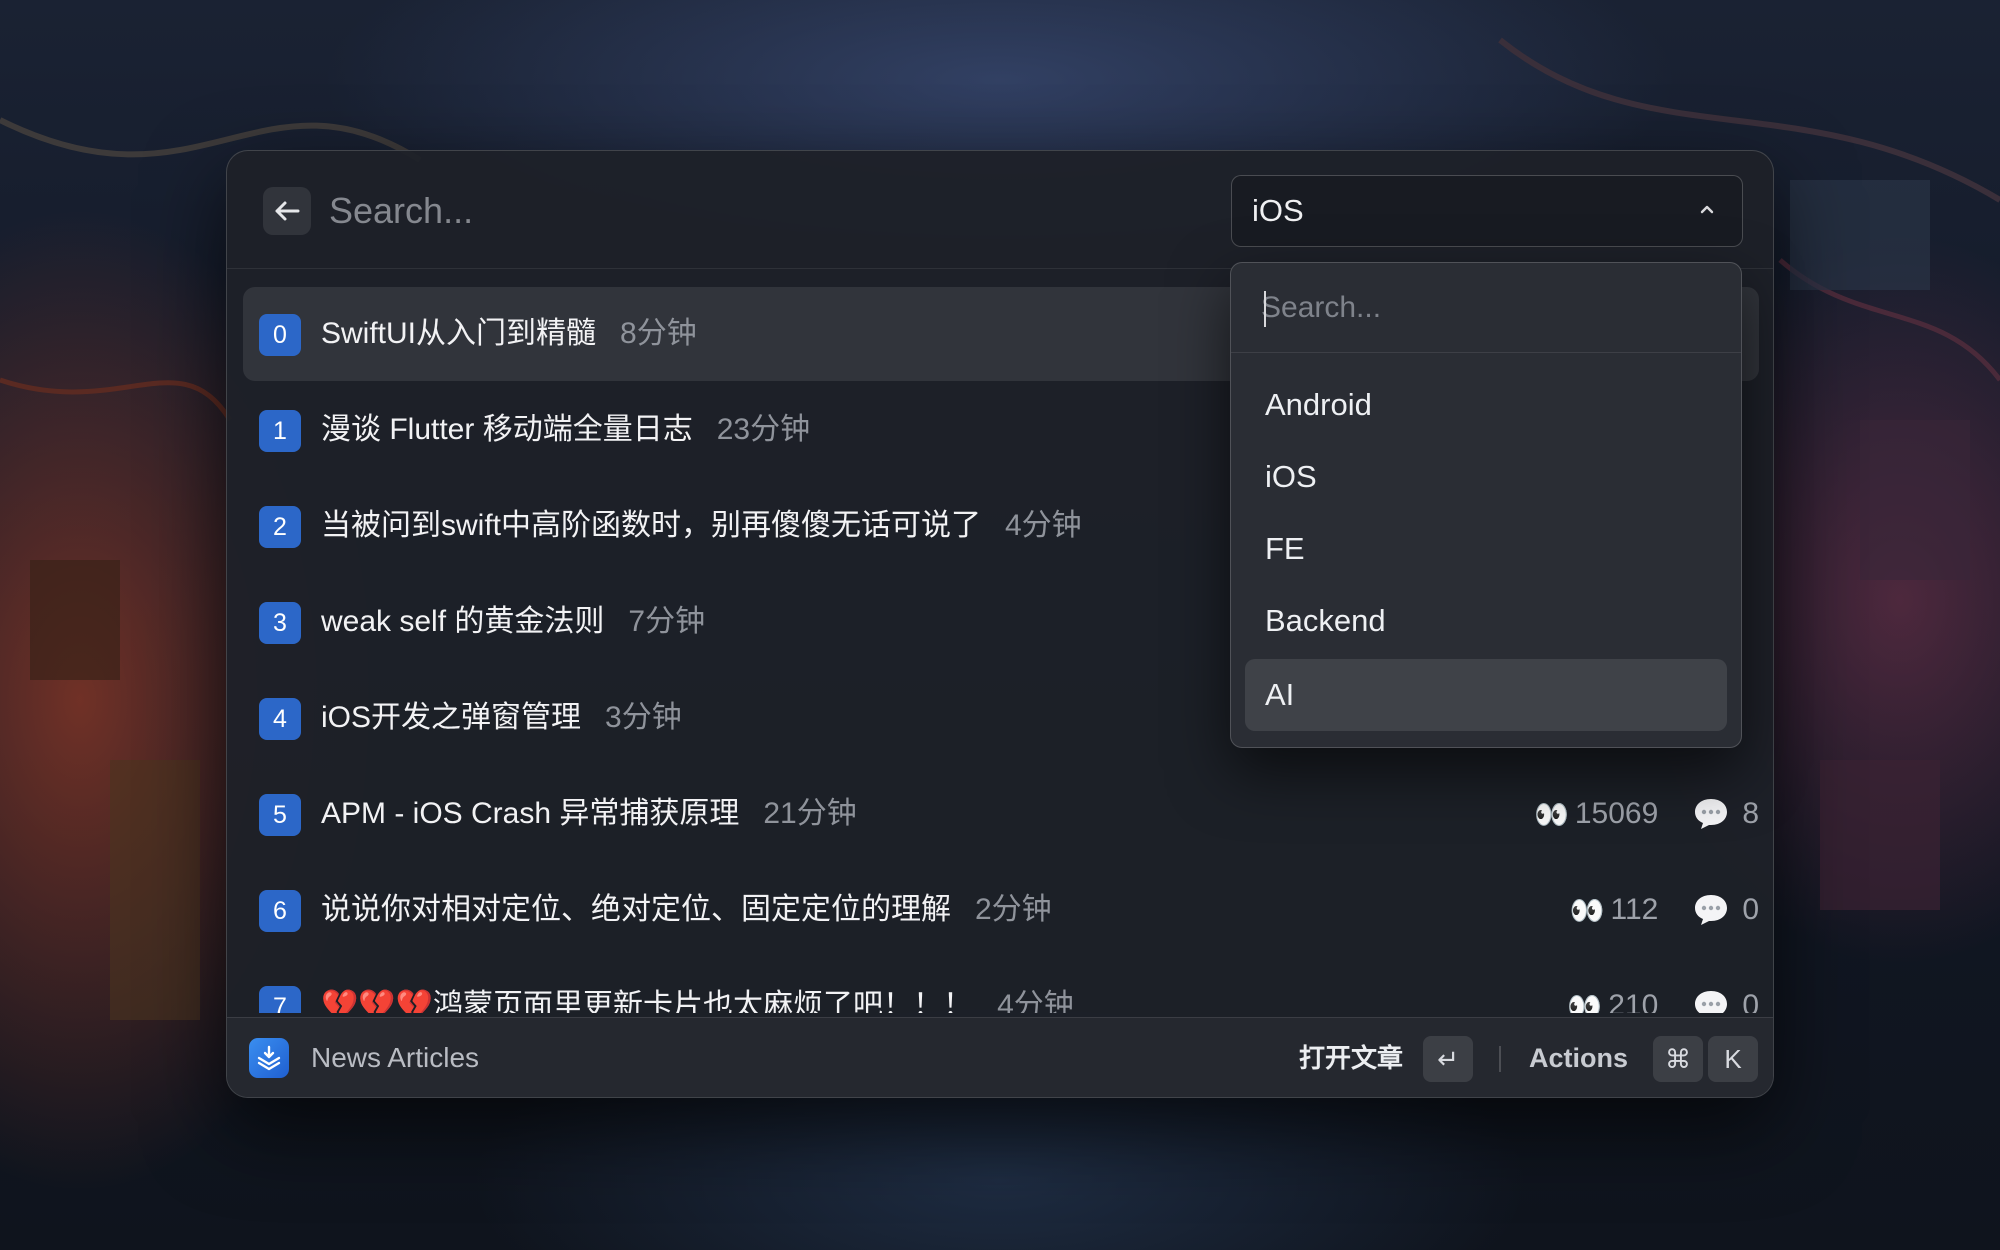 This screenshot has height=1250, width=2000. I want to click on index-badge: 4, so click(280, 719).